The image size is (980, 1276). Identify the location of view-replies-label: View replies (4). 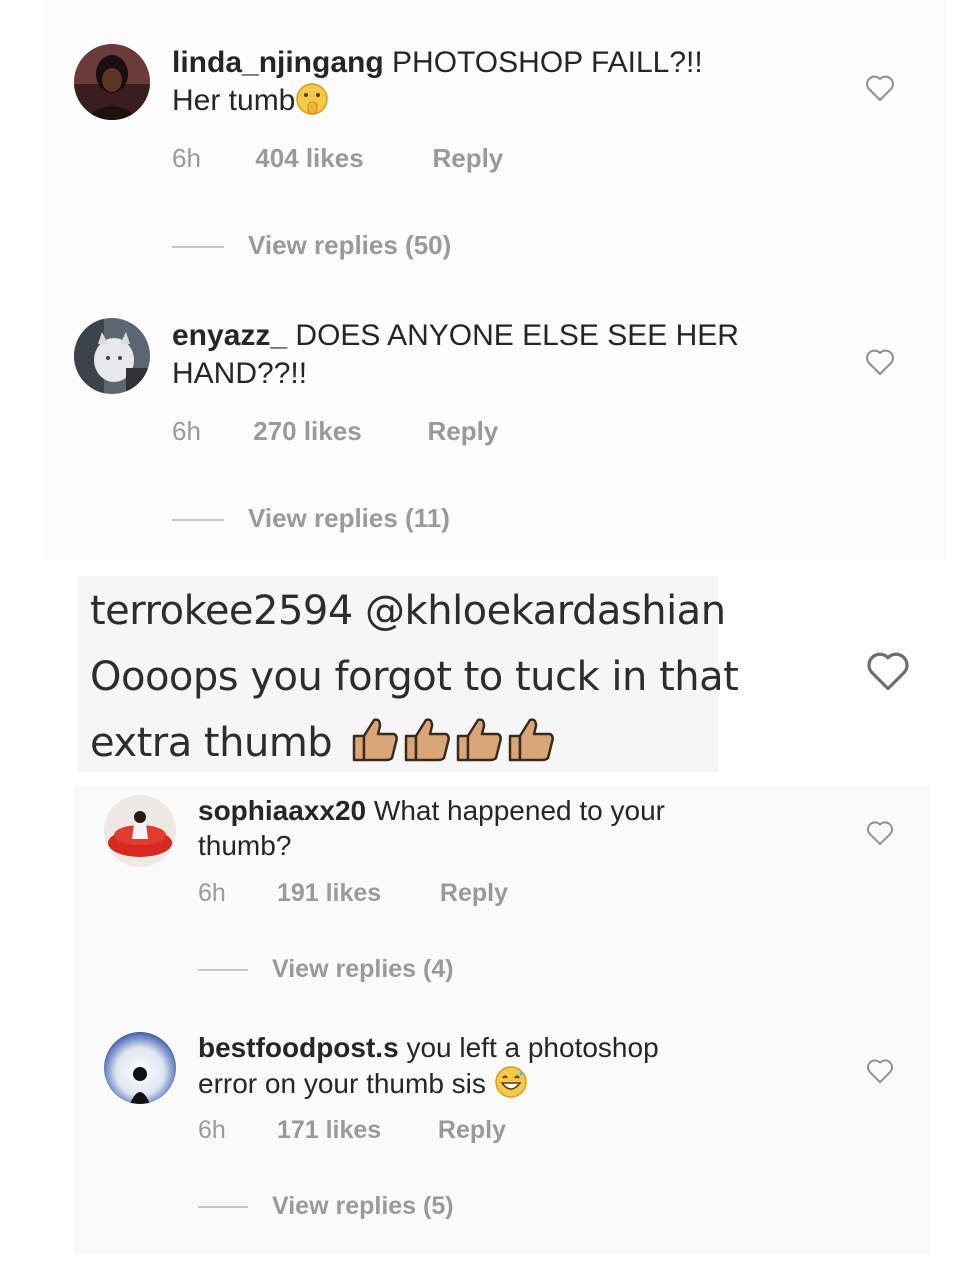
(363, 969).